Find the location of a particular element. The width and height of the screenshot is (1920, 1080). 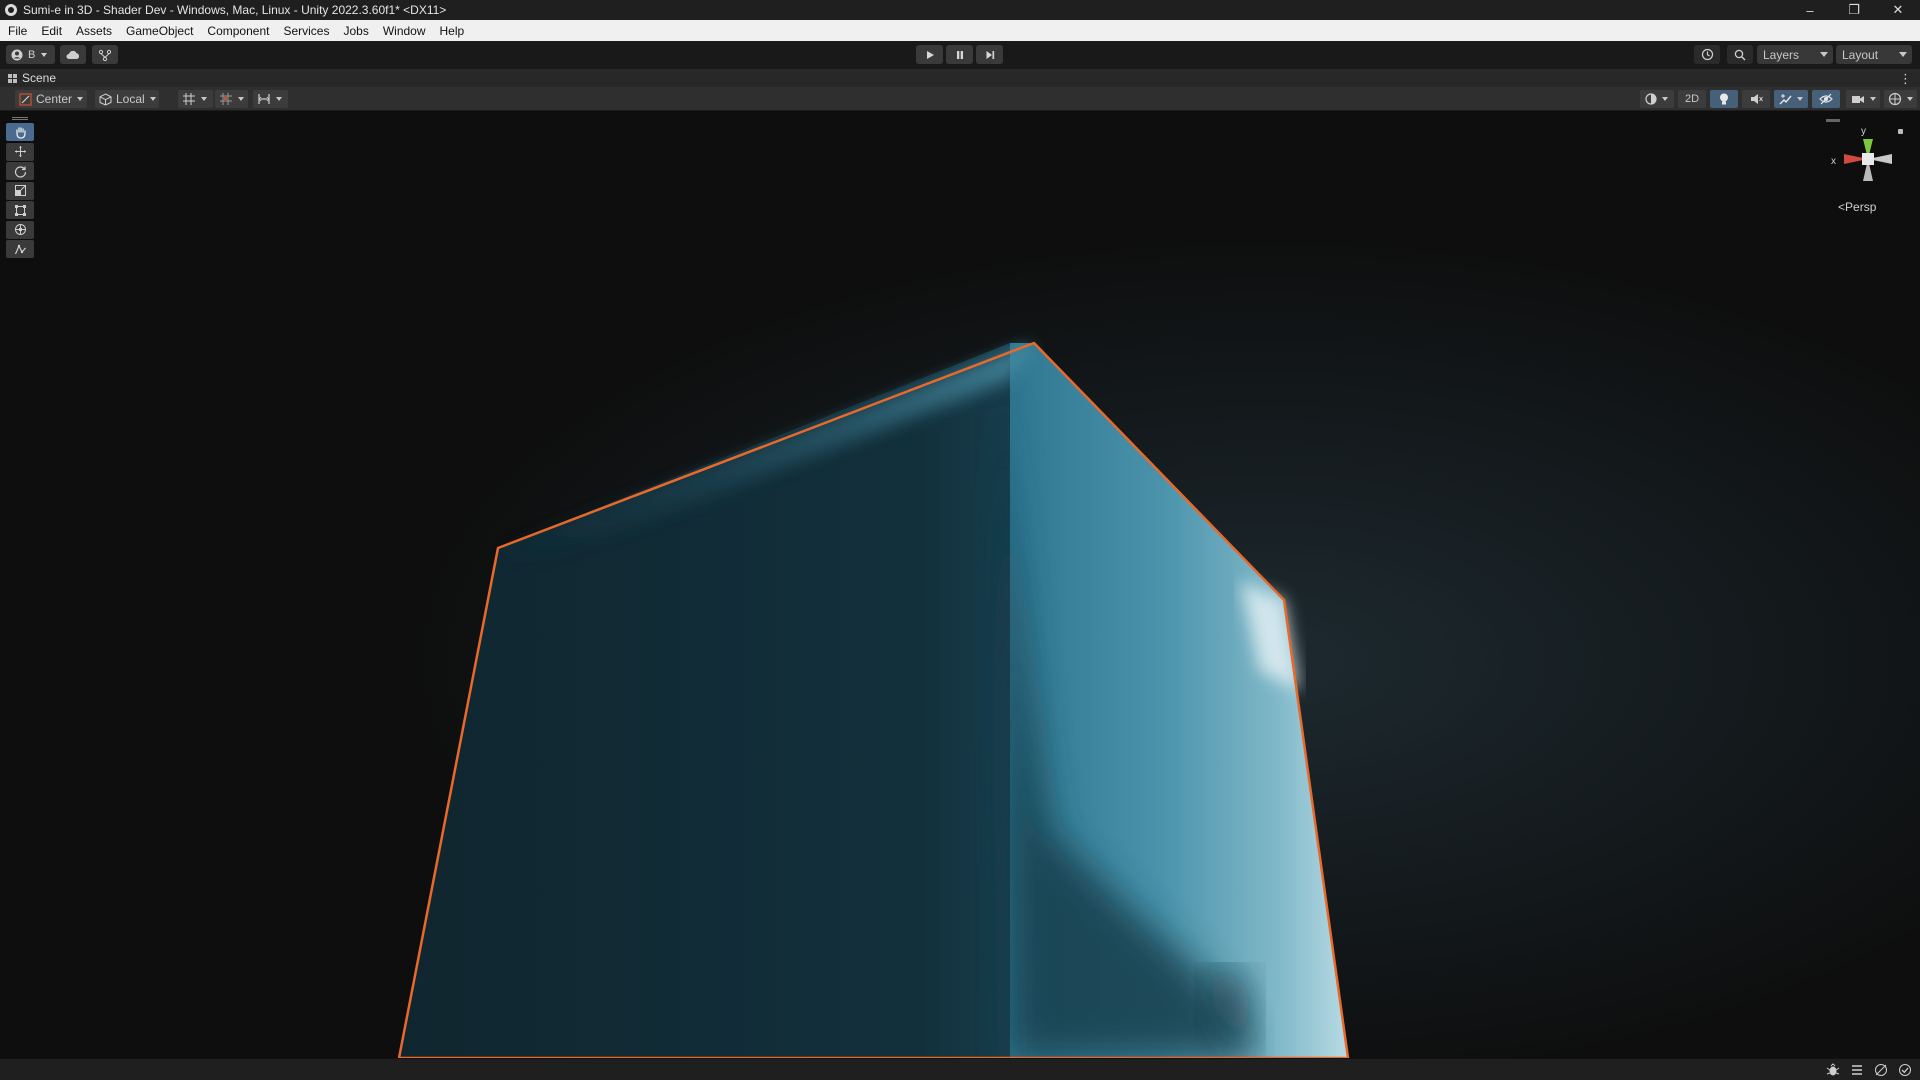

move-arrows-icon is located at coordinates (20, 151).